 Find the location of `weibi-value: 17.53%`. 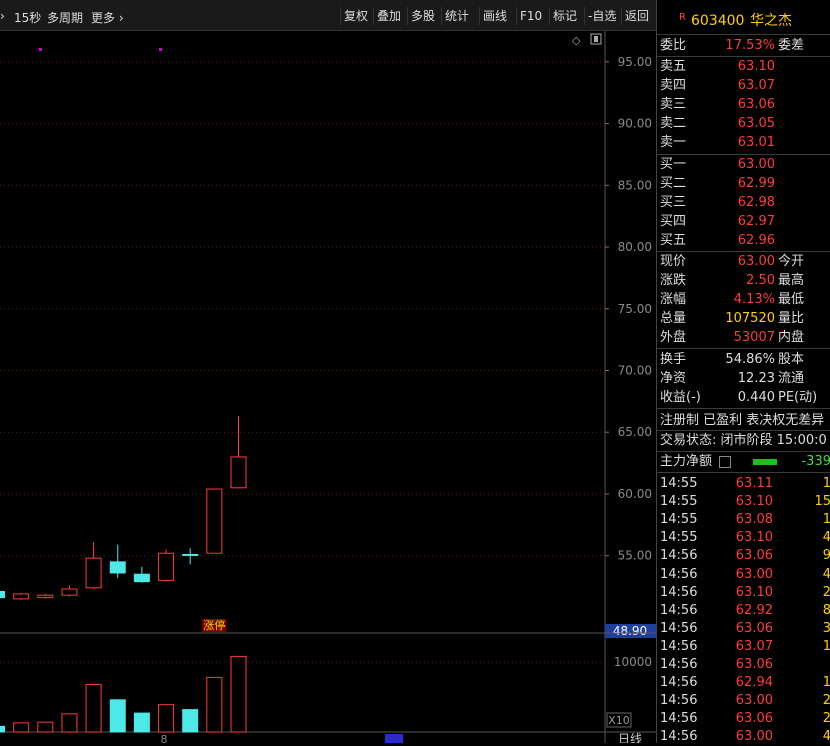

weibi-value: 17.53% is located at coordinates (750, 45).